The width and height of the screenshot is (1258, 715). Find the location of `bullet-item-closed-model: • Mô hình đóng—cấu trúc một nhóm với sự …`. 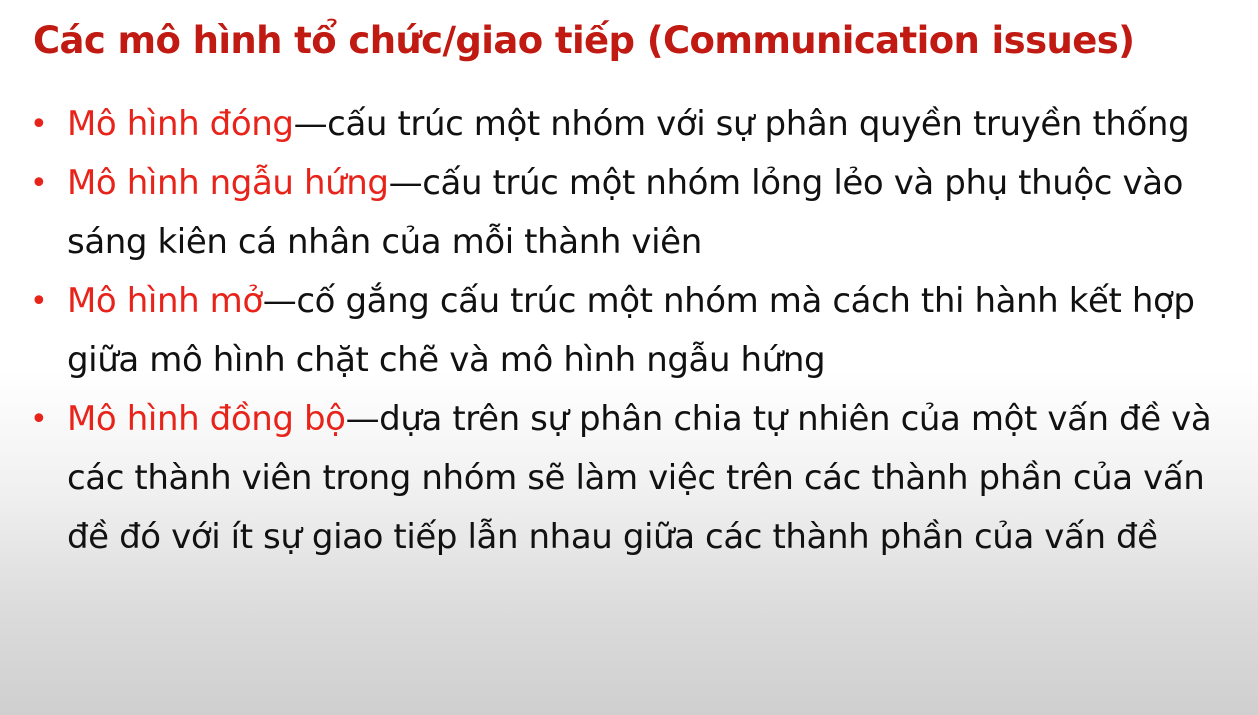

bullet-item-closed-model: • Mô hình đóng—cấu trúc một nhóm với sự … is located at coordinates (630, 124).